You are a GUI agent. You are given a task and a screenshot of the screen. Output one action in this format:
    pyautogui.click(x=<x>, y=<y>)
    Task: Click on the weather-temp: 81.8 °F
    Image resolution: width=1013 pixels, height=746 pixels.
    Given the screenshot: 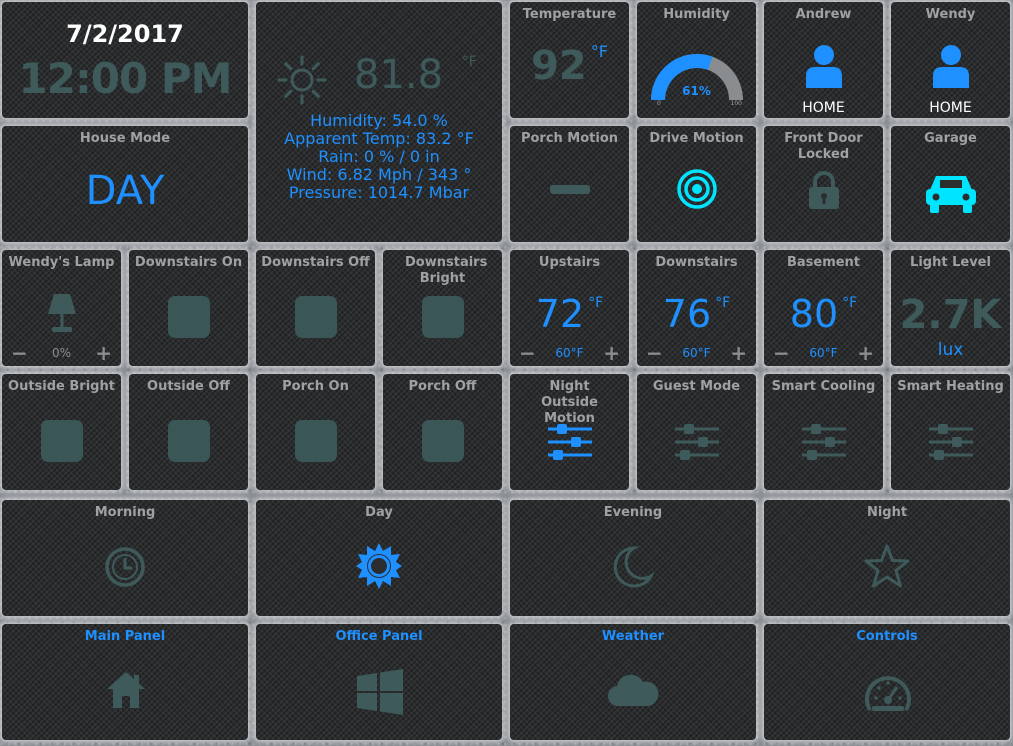 What is the action you would take?
    pyautogui.click(x=415, y=75)
    